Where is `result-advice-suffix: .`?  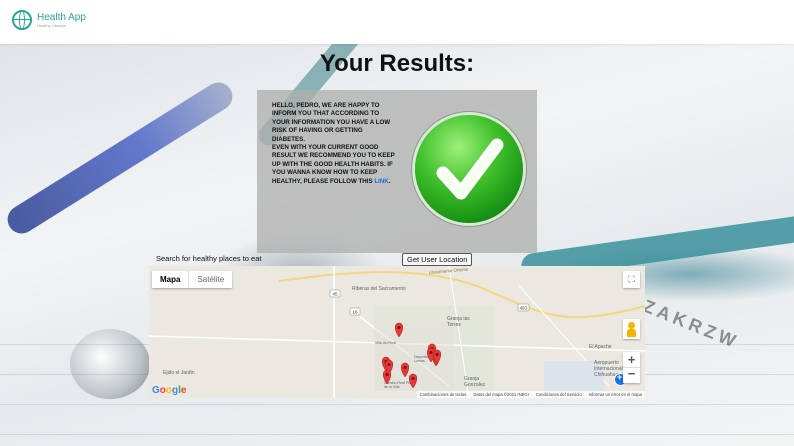
result-advice-suffix: . is located at coordinates (389, 181).